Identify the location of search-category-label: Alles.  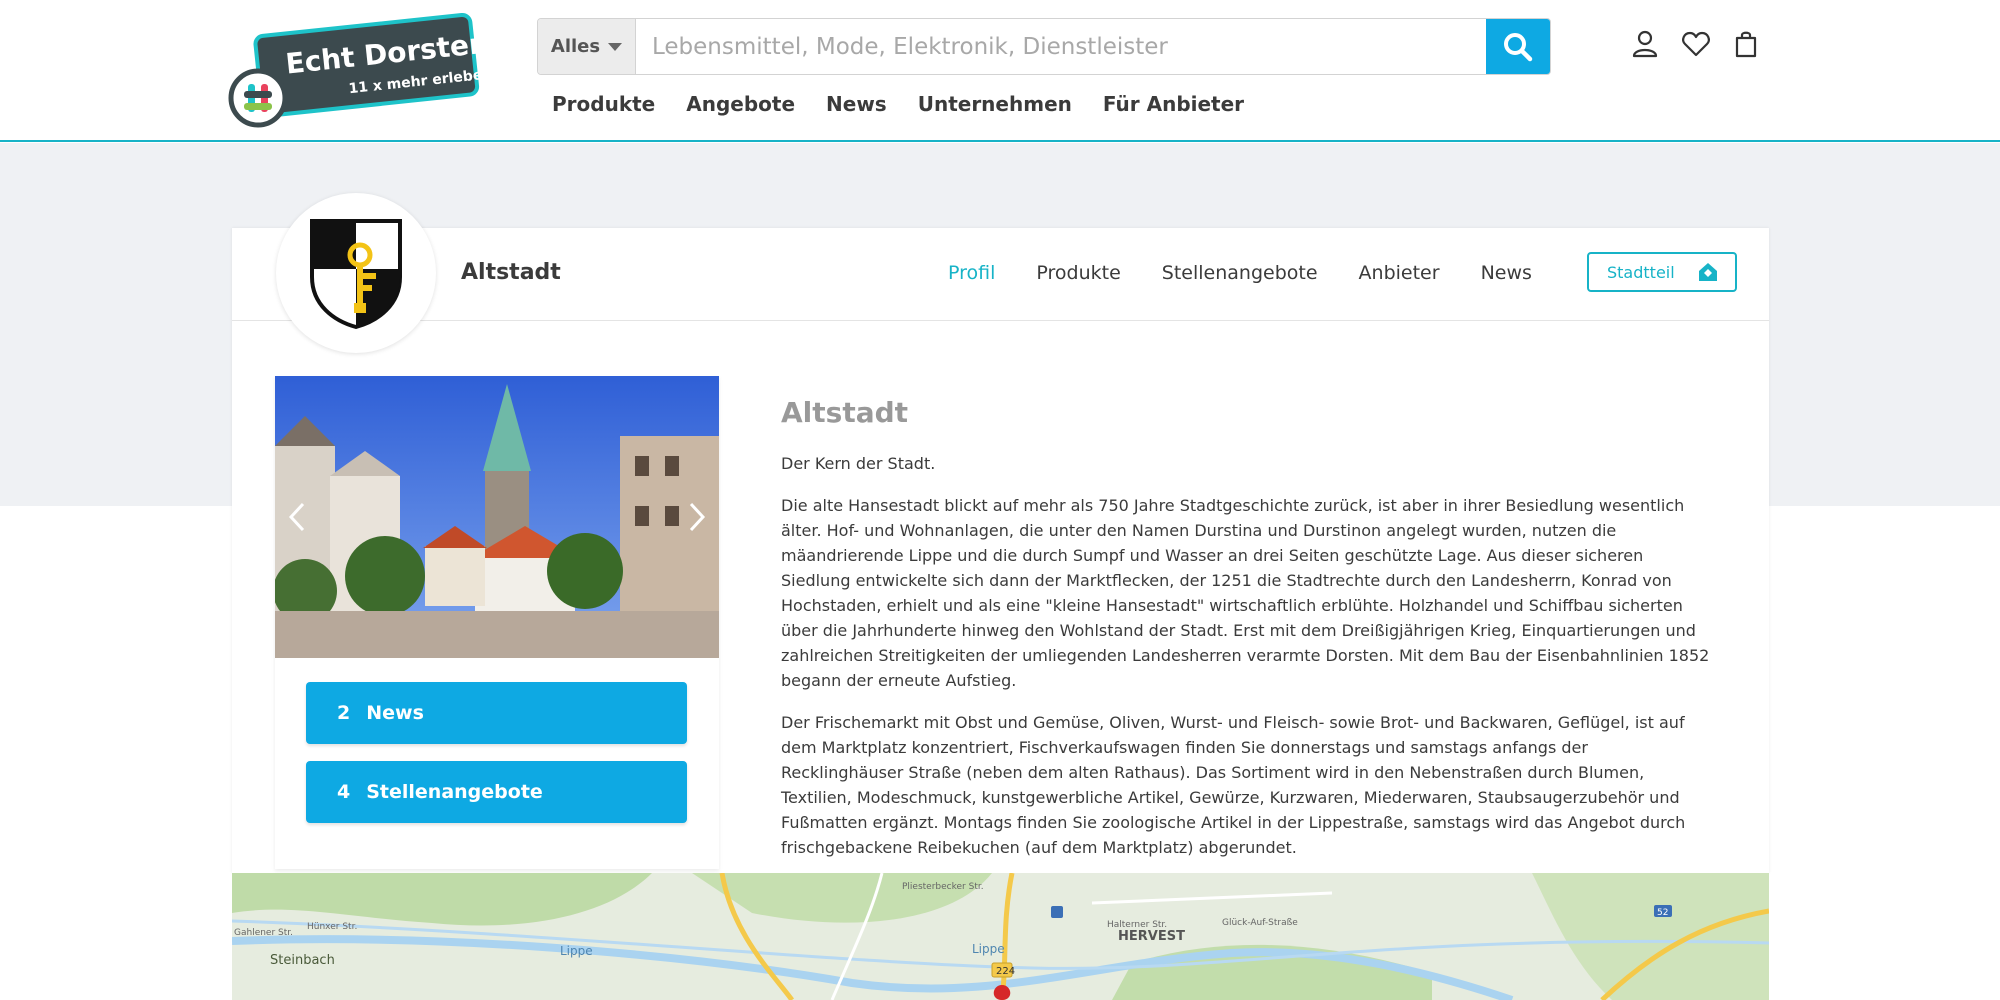
(575, 46).